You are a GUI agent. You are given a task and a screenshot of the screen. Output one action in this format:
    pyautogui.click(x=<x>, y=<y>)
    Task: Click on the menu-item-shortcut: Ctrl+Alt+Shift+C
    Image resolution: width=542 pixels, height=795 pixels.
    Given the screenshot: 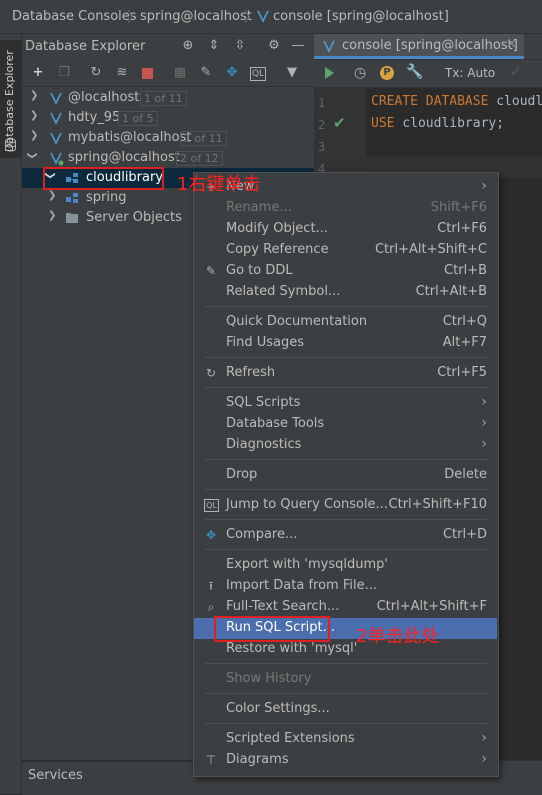 What is the action you would take?
    pyautogui.click(x=430, y=249)
    